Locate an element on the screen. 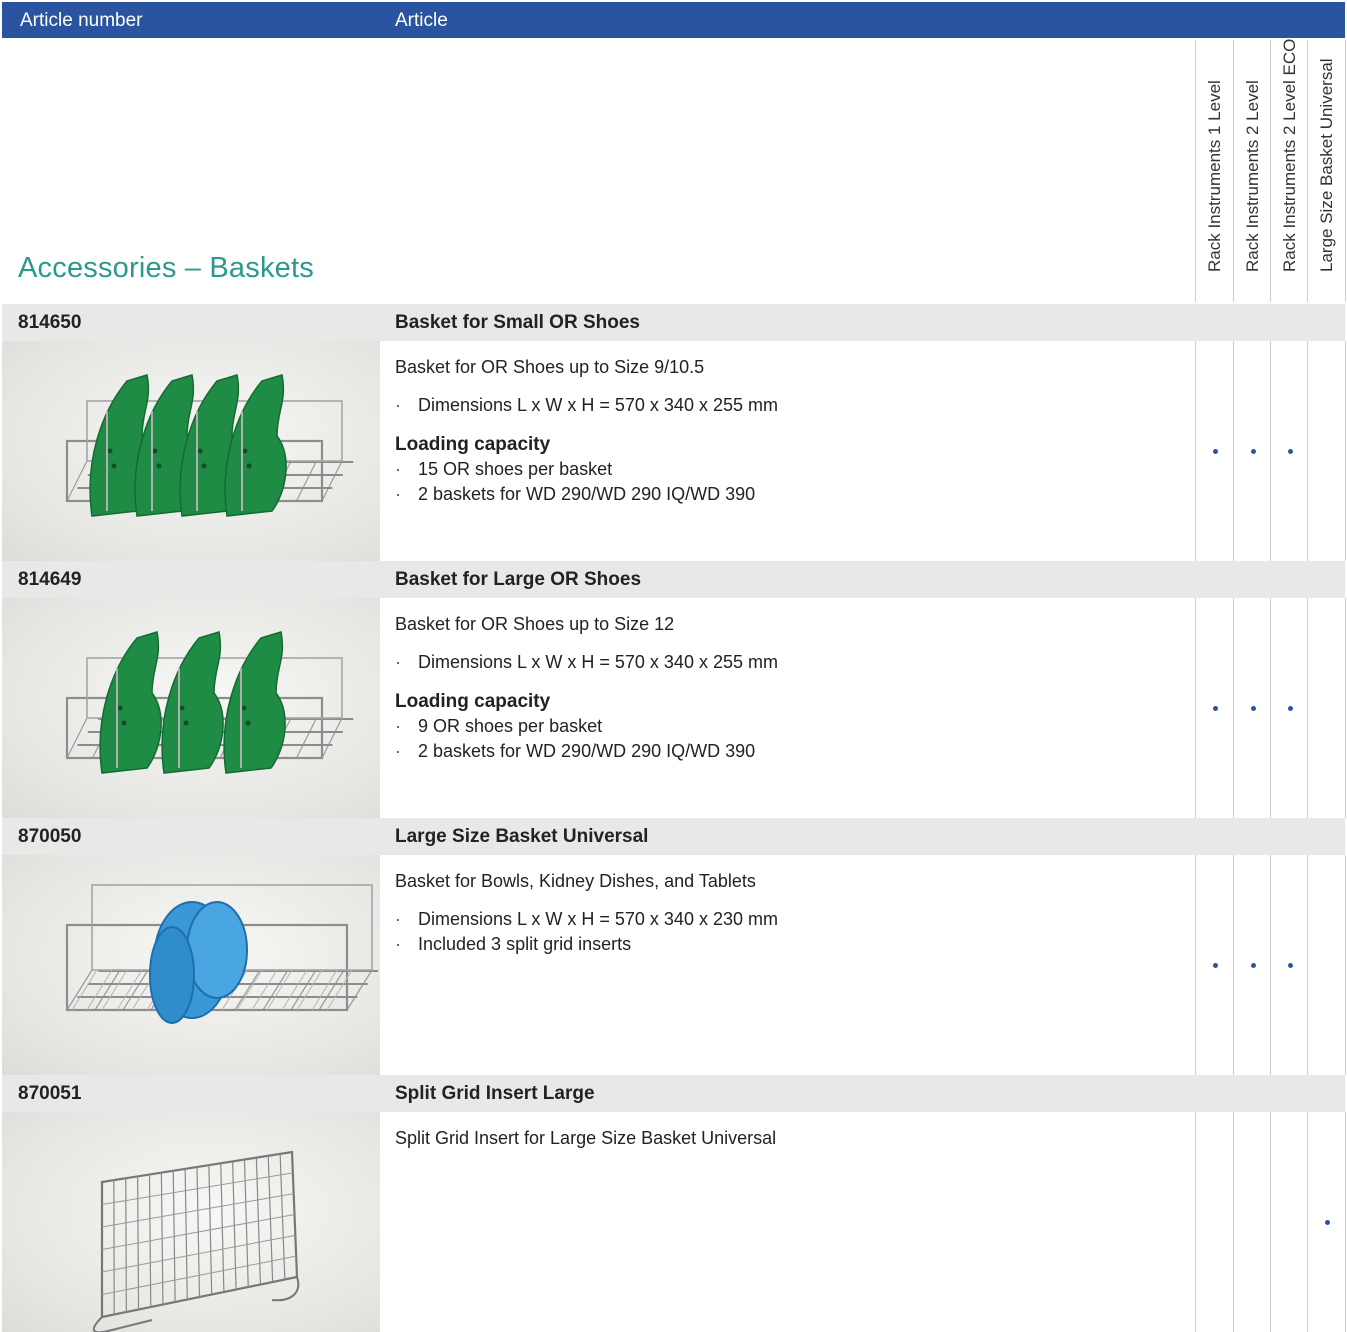 The image size is (1347, 1332). product-intro: Basket for OR Shoes up to Size 12 is located at coordinates (790, 624).